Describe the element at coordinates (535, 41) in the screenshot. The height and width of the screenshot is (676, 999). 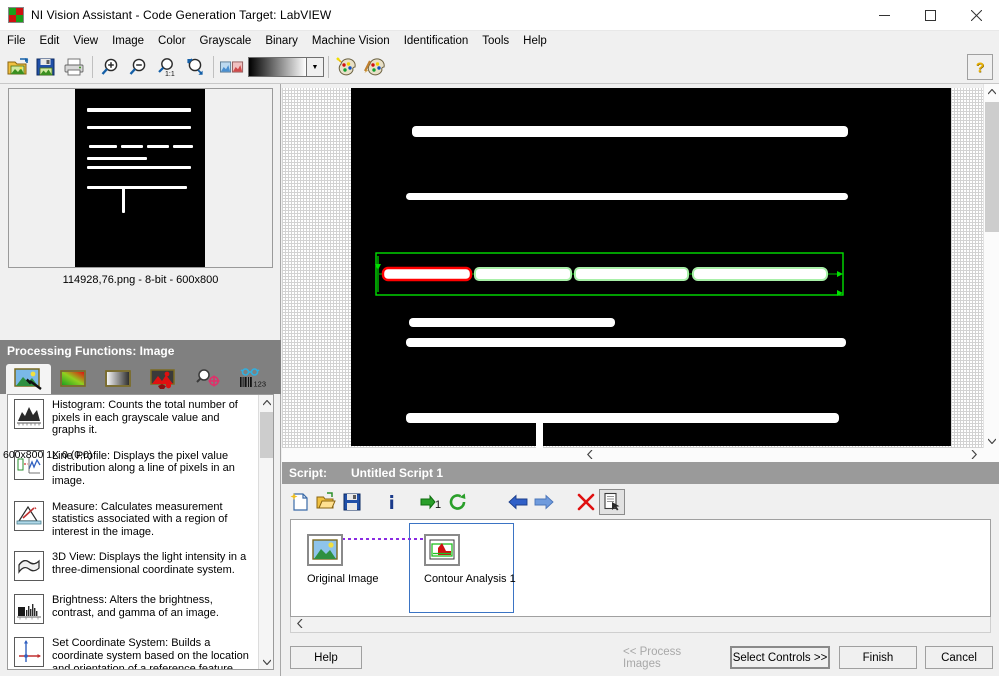
I see `menu-help: Help` at that location.